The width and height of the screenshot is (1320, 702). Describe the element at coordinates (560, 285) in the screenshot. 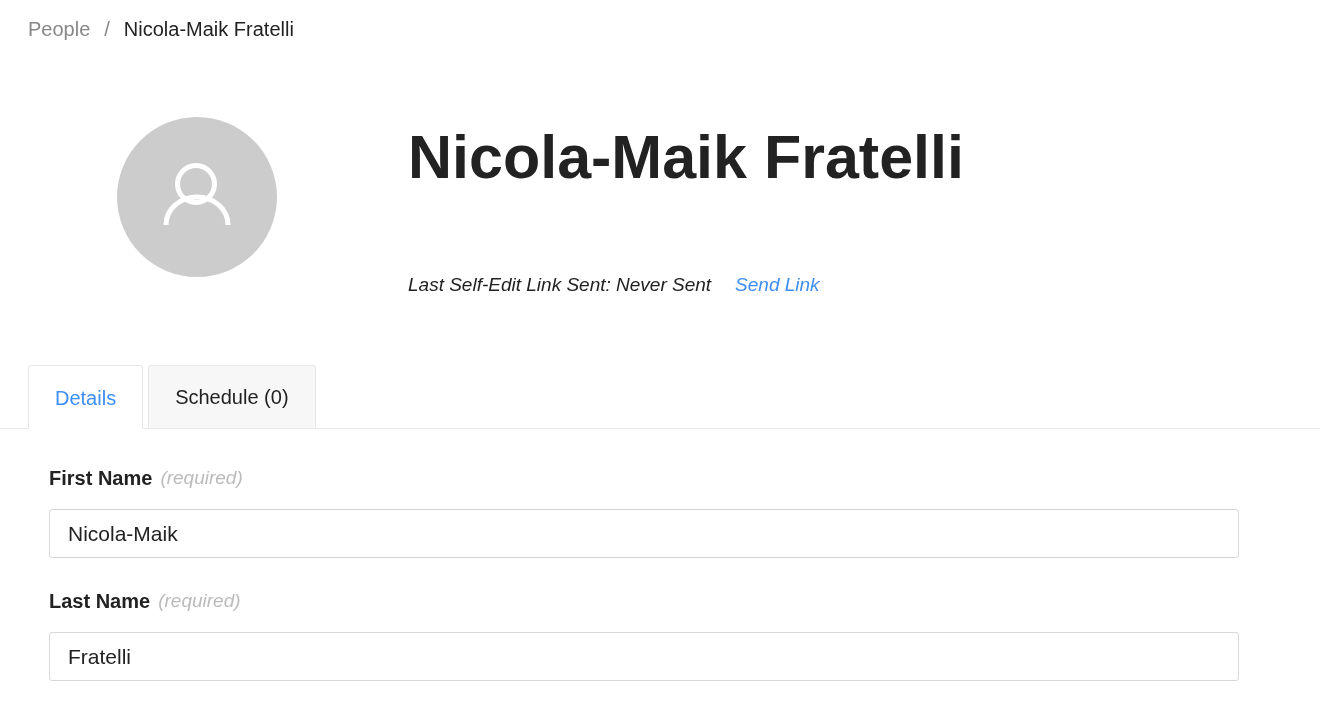

I see `self-edit-status: Last Self-Edit Link Sent: Never Sent` at that location.